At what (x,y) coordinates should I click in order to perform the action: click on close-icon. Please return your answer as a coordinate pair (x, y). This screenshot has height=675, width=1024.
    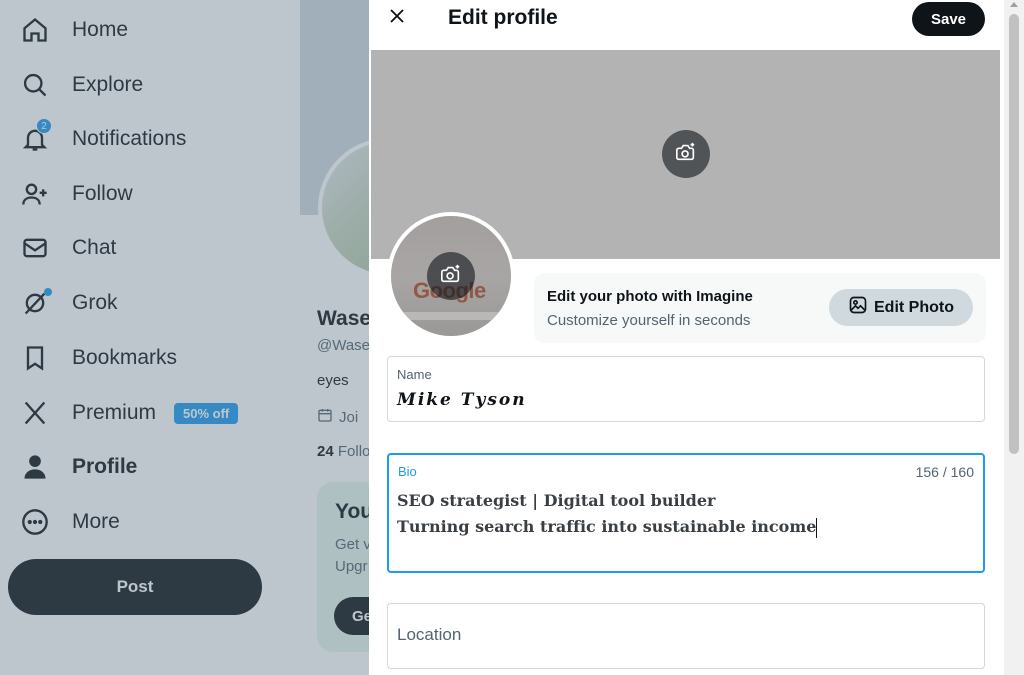
    Looking at the image, I should click on (397, 18).